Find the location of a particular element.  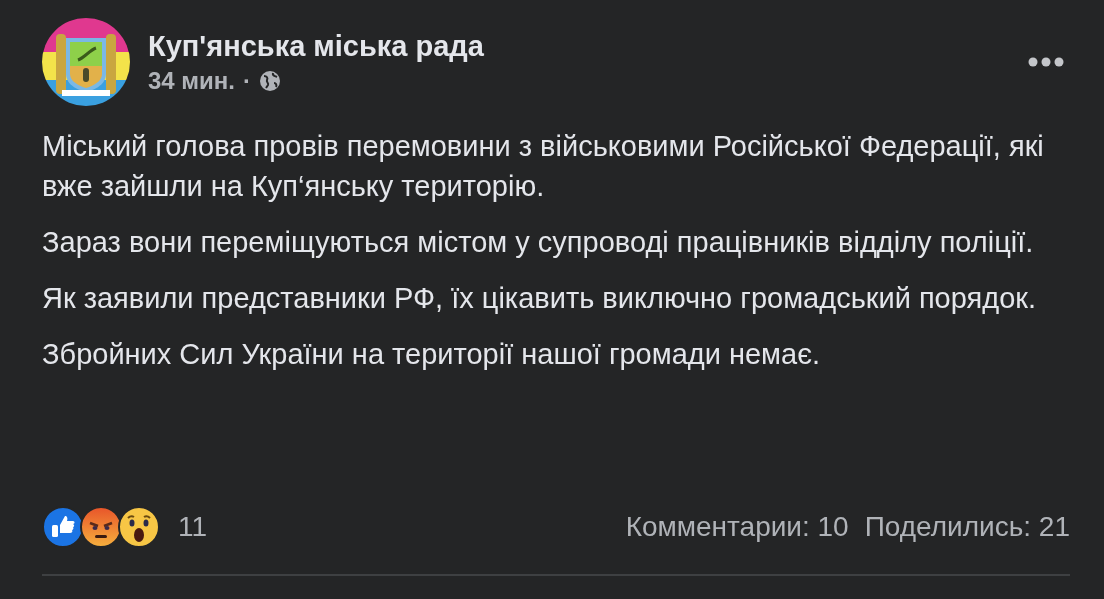

globe-icon is located at coordinates (270, 80).